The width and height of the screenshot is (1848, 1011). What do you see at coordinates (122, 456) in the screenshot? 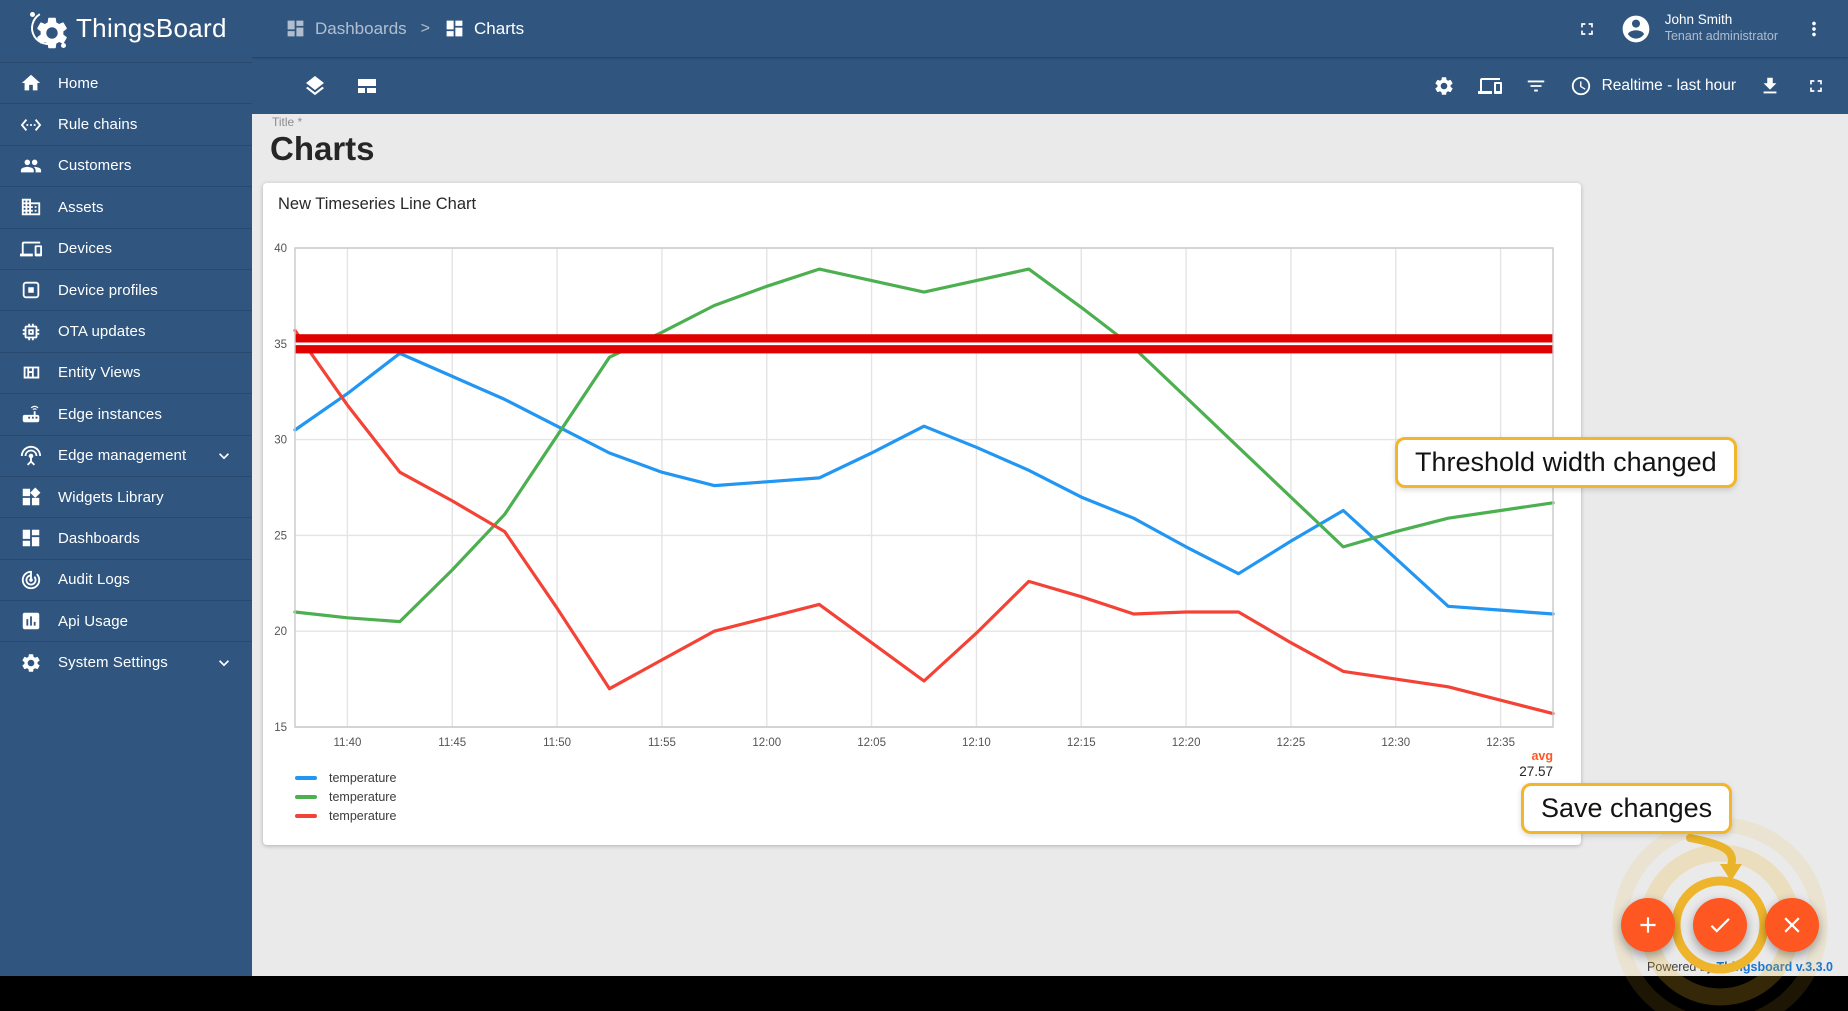
I see `sidebar-item-label: Edge management` at bounding box center [122, 456].